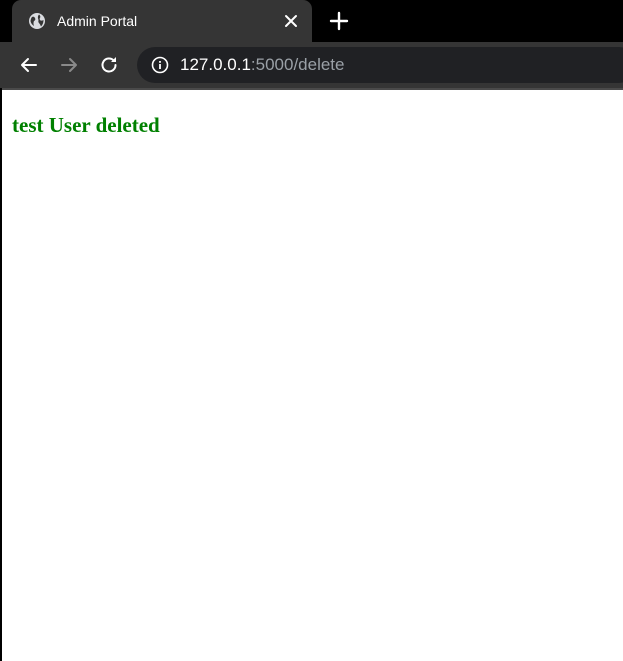 This screenshot has width=623, height=661. I want to click on reload-icon, so click(109, 65).